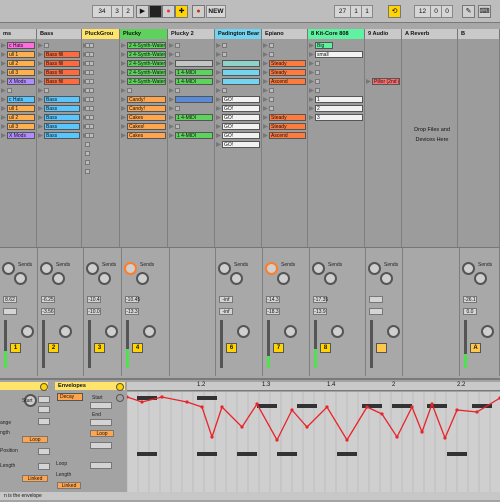 This screenshot has height=502, width=500. What do you see at coordinates (339, 99) in the screenshot?
I see `clip-slot: 1` at bounding box center [339, 99].